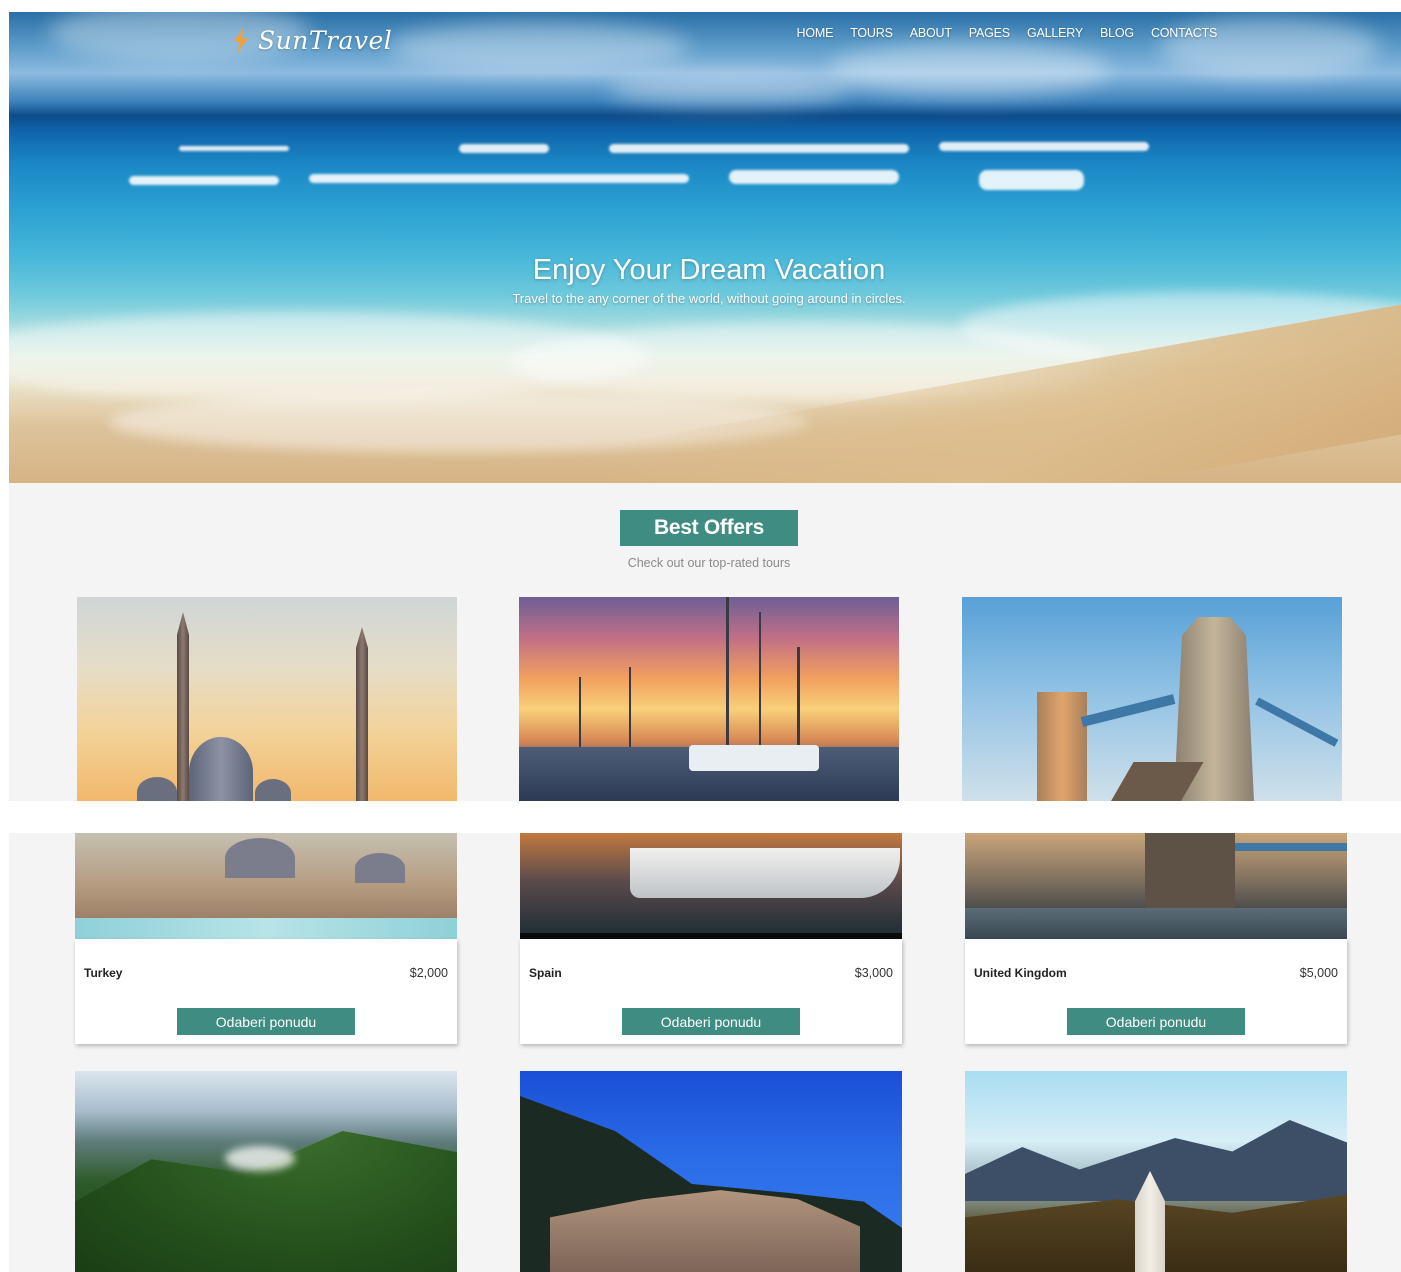 Image resolution: width=1401 pixels, height=1272 pixels. I want to click on tower-bridge-photo, so click(1152, 699).